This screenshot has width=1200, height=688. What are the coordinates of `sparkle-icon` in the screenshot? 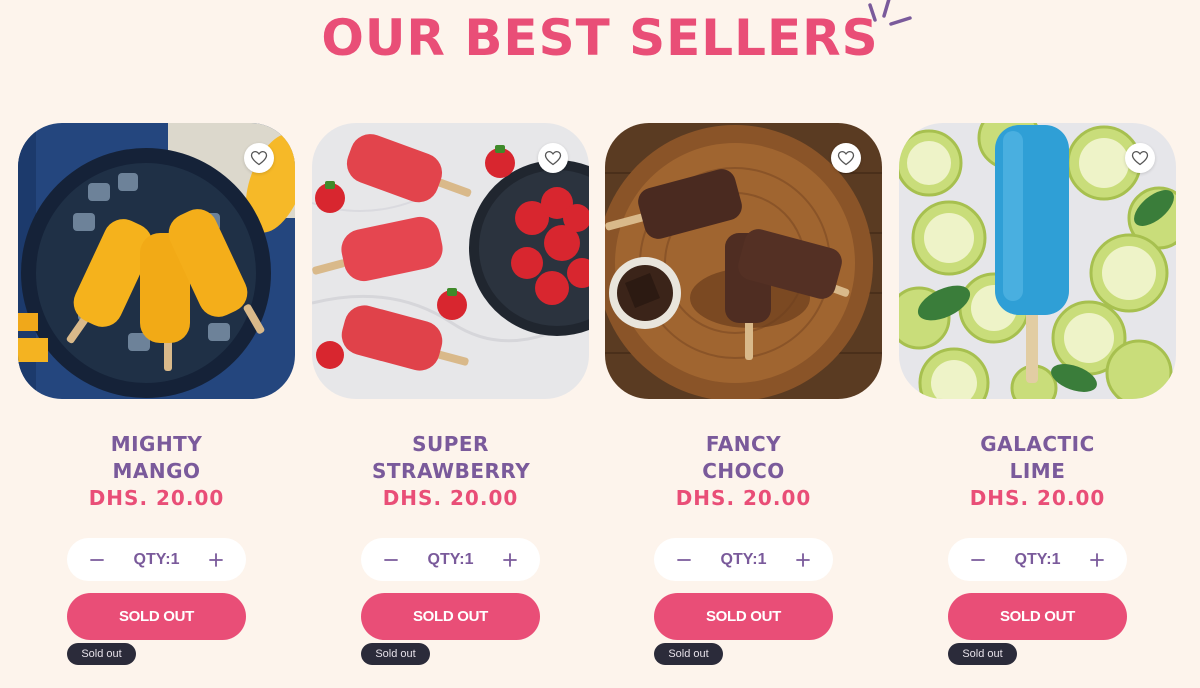 It's located at (889, 13).